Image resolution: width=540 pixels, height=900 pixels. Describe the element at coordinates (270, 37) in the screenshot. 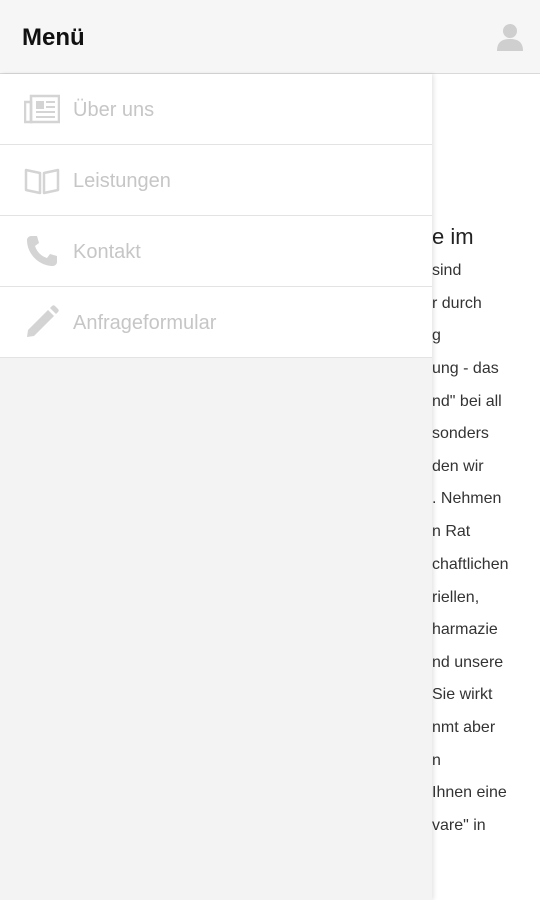

I see `top-bar: Menü` at that location.